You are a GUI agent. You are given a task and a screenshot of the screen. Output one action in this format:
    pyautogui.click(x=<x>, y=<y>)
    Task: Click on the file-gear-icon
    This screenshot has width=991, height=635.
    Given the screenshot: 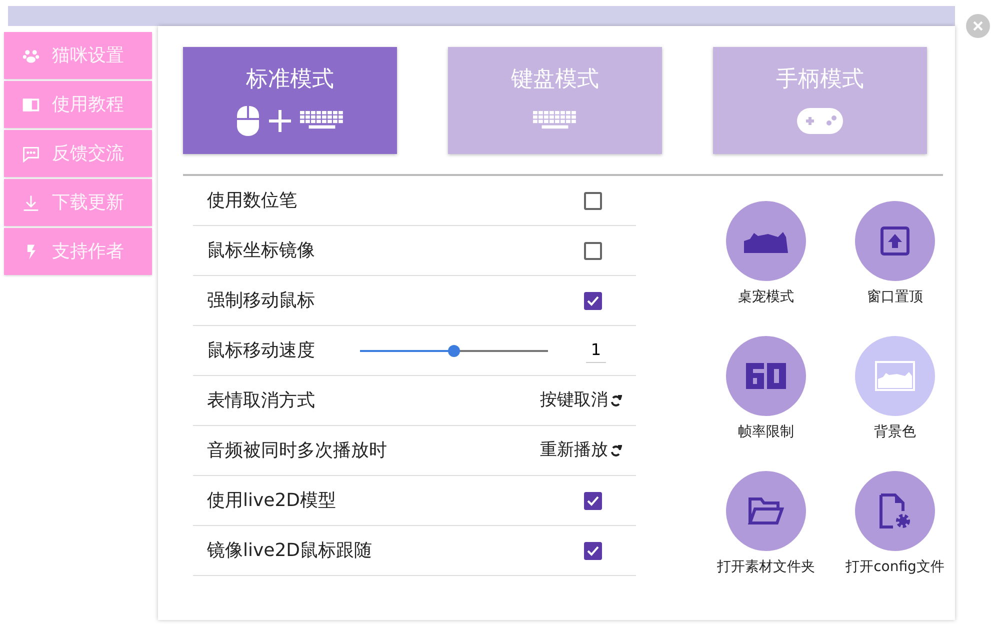 What is the action you would take?
    pyautogui.click(x=895, y=511)
    